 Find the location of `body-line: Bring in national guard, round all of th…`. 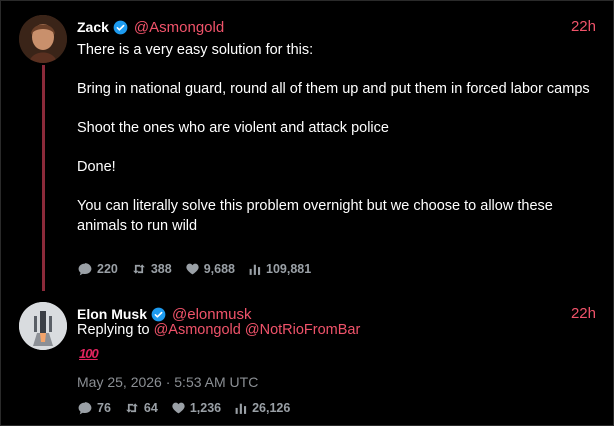

body-line: Bring in national guard, round all of th… is located at coordinates (333, 89).